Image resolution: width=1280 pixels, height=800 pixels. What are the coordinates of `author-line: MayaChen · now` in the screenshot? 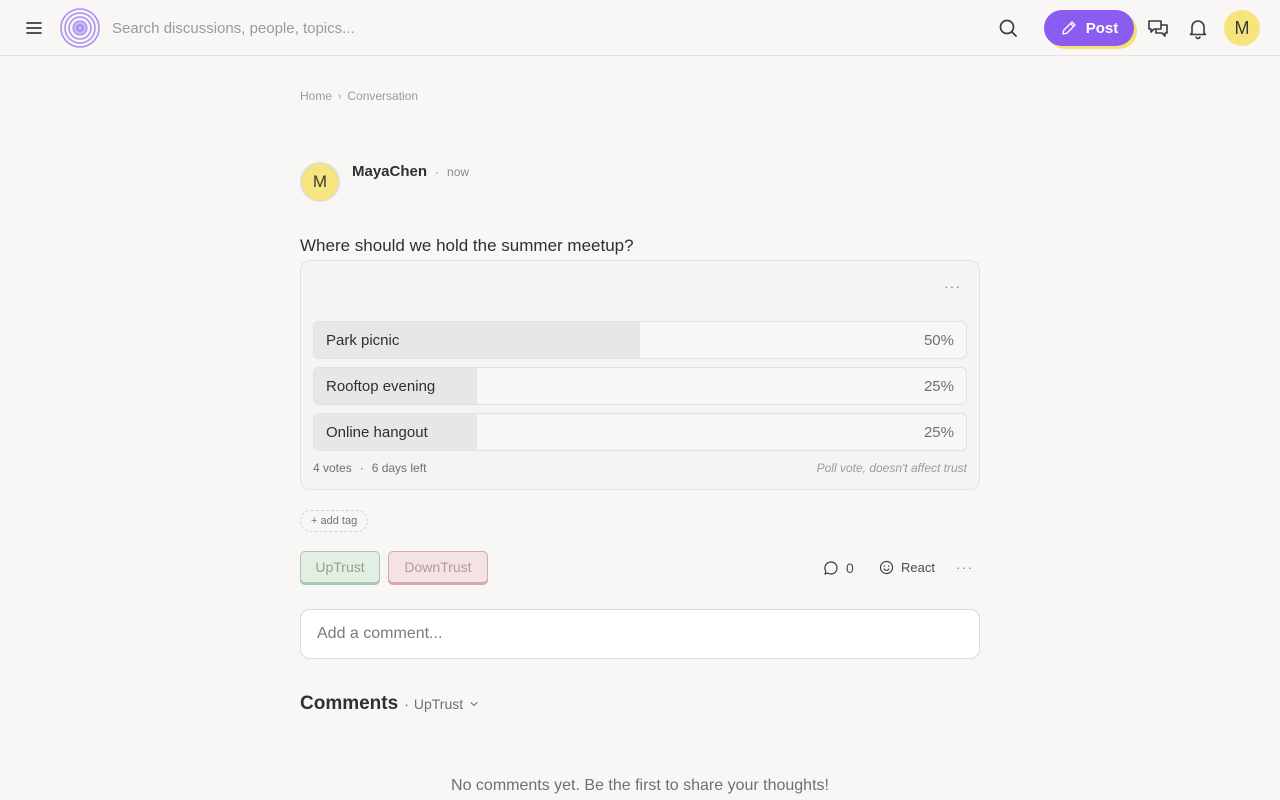 It's located at (410, 171).